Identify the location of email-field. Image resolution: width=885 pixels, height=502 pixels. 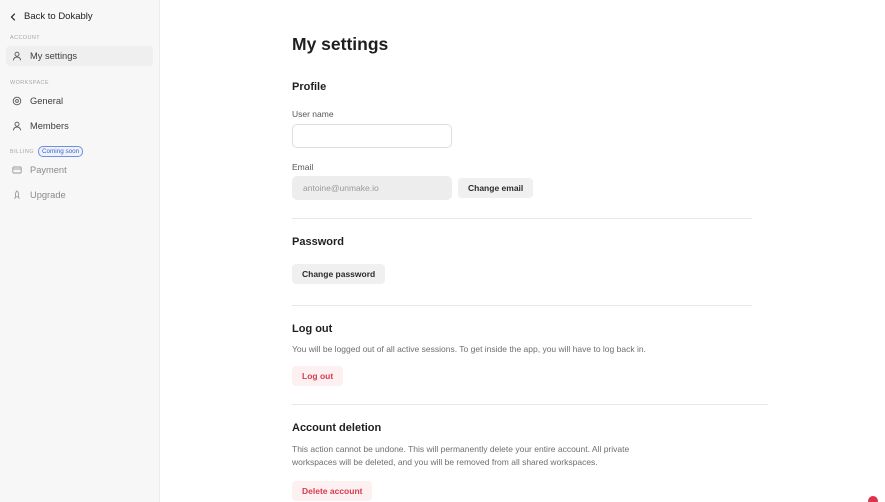
(372, 188).